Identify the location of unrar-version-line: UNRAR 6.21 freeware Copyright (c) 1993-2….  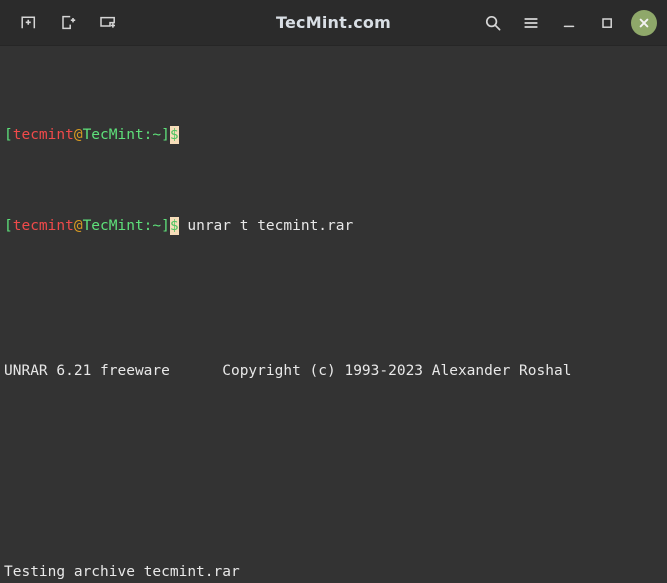
(288, 371).